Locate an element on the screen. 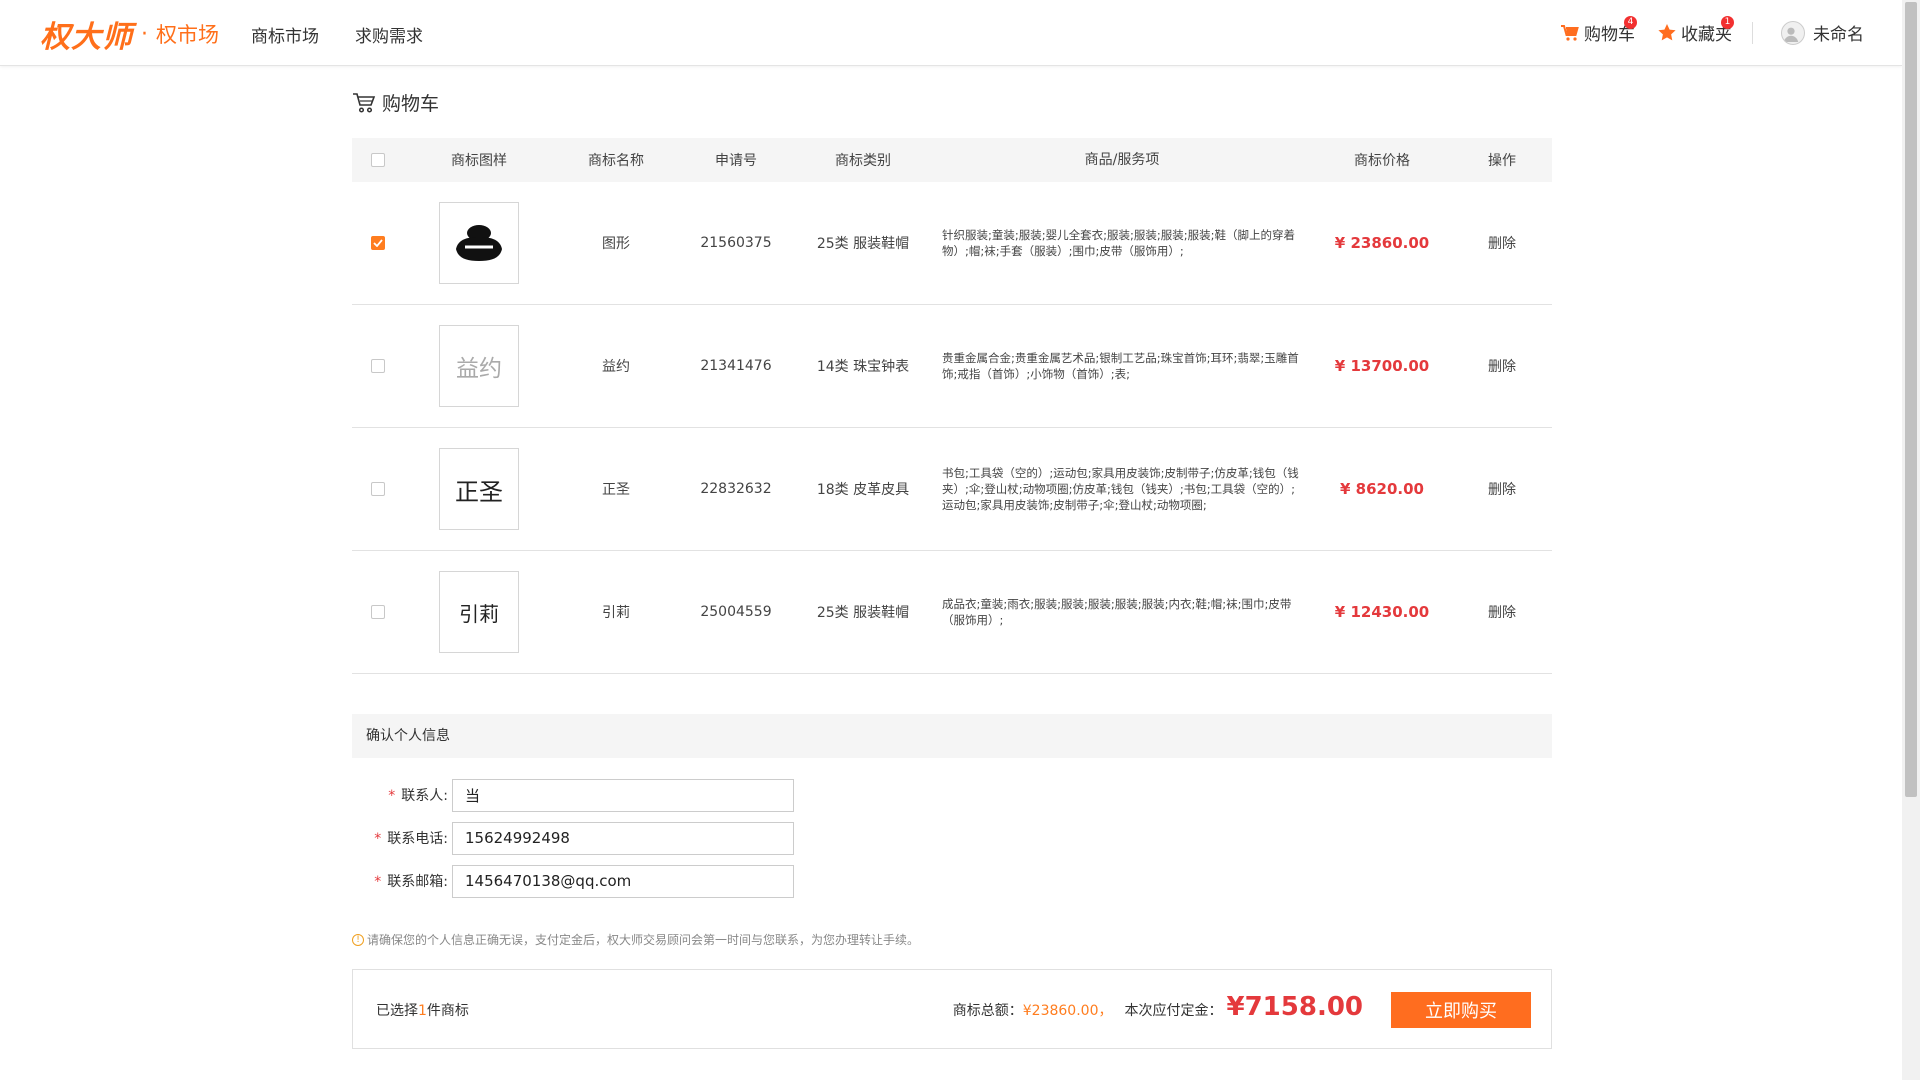 Image resolution: width=1920 pixels, height=1080 pixels. page-title: 购物车 is located at coordinates (395, 102).